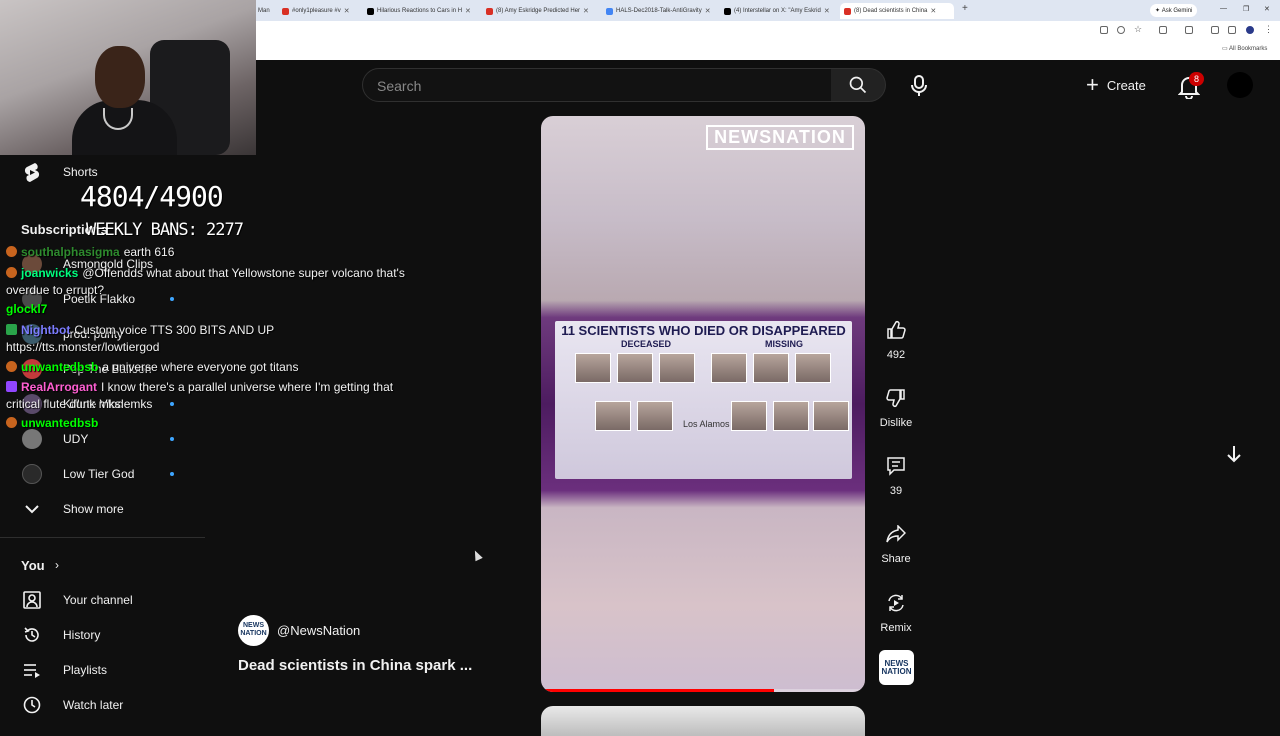 The height and width of the screenshot is (736, 1280). I want to click on shorts-icon, so click(32, 172).